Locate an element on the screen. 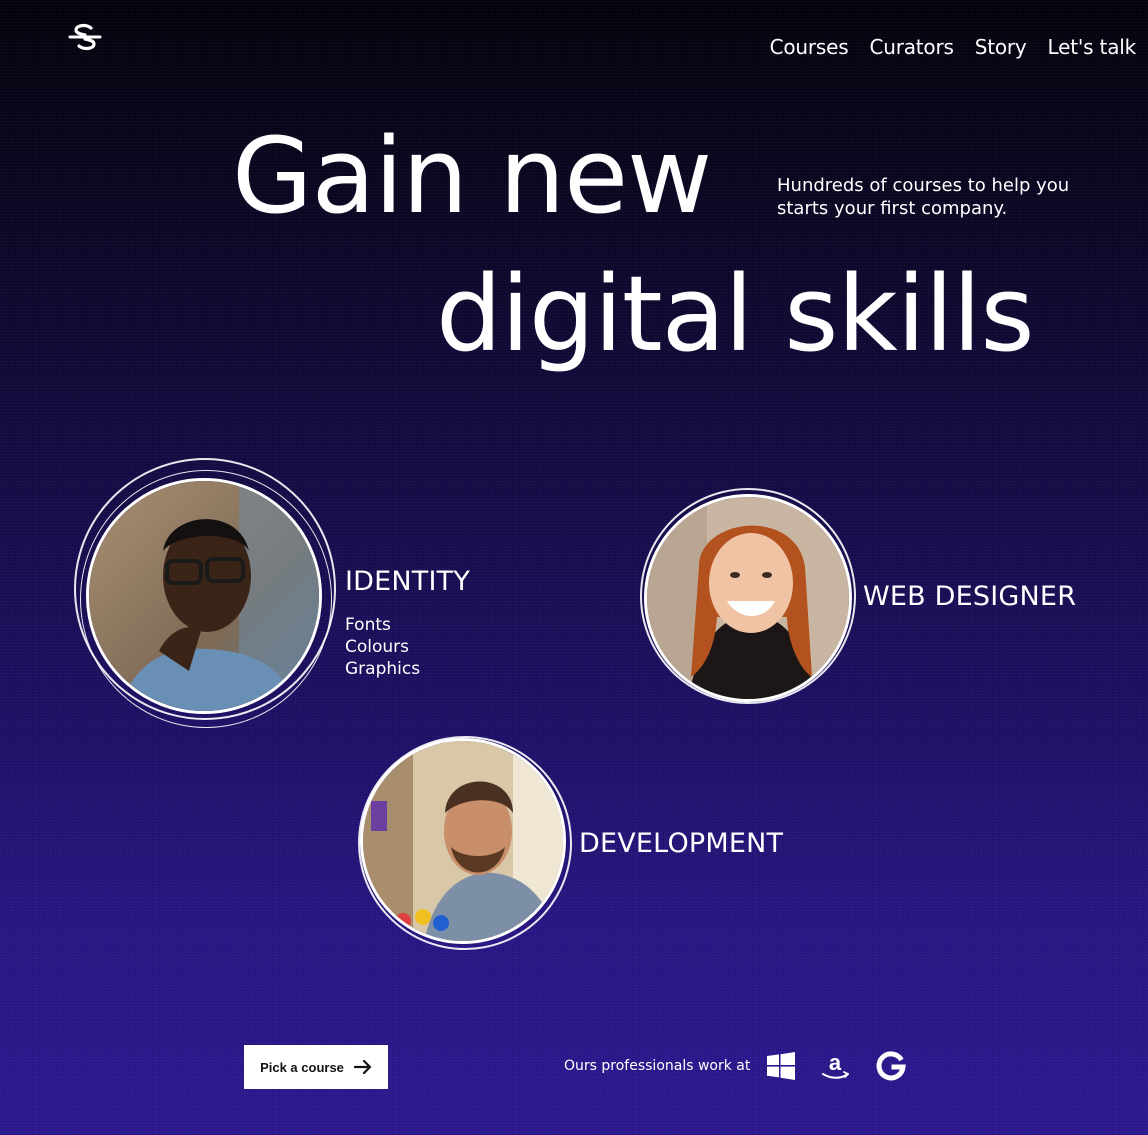 The width and height of the screenshot is (1148, 1135). development-photo is located at coordinates (463, 841).